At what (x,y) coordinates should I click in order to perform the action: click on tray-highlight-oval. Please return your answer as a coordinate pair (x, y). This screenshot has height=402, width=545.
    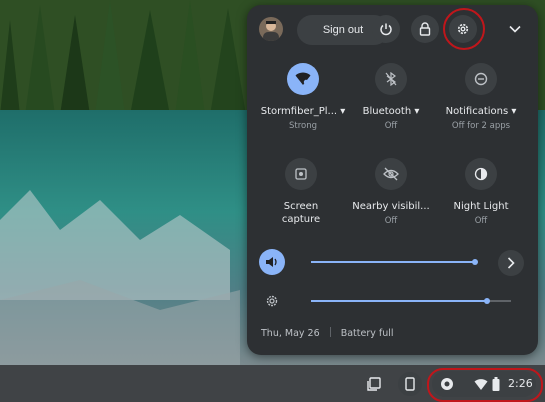
    Looking at the image, I should click on (485, 385).